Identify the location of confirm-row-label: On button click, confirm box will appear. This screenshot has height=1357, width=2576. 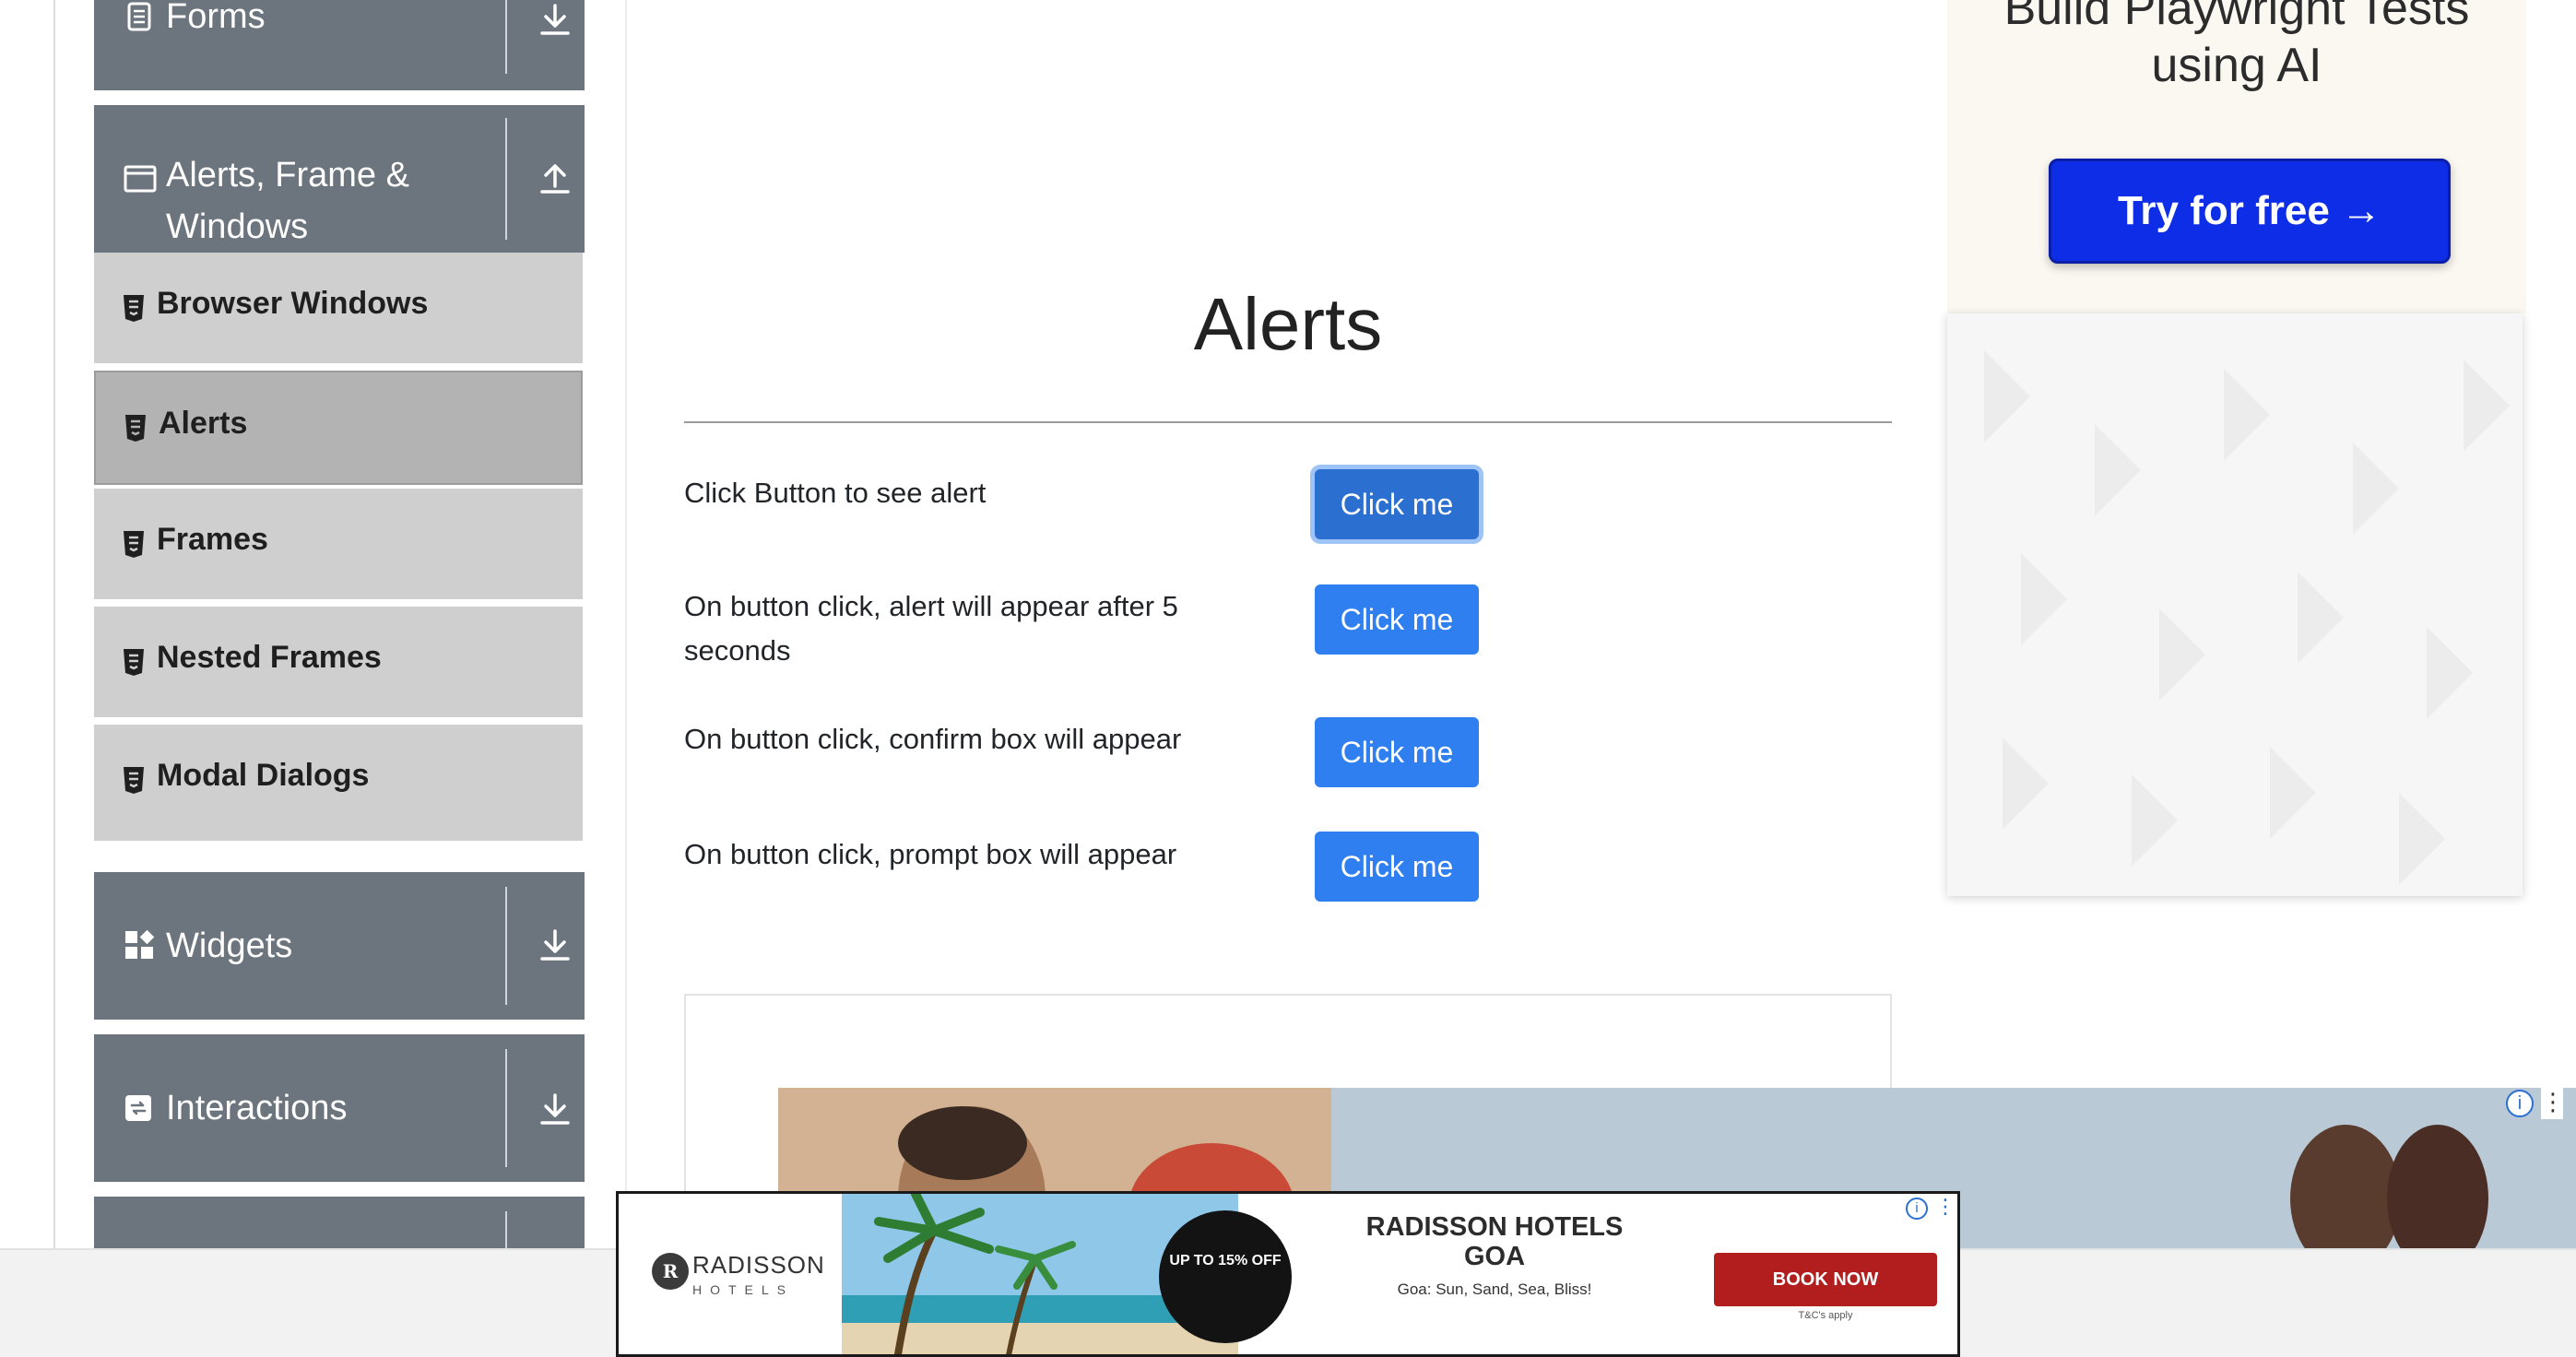
(933, 739).